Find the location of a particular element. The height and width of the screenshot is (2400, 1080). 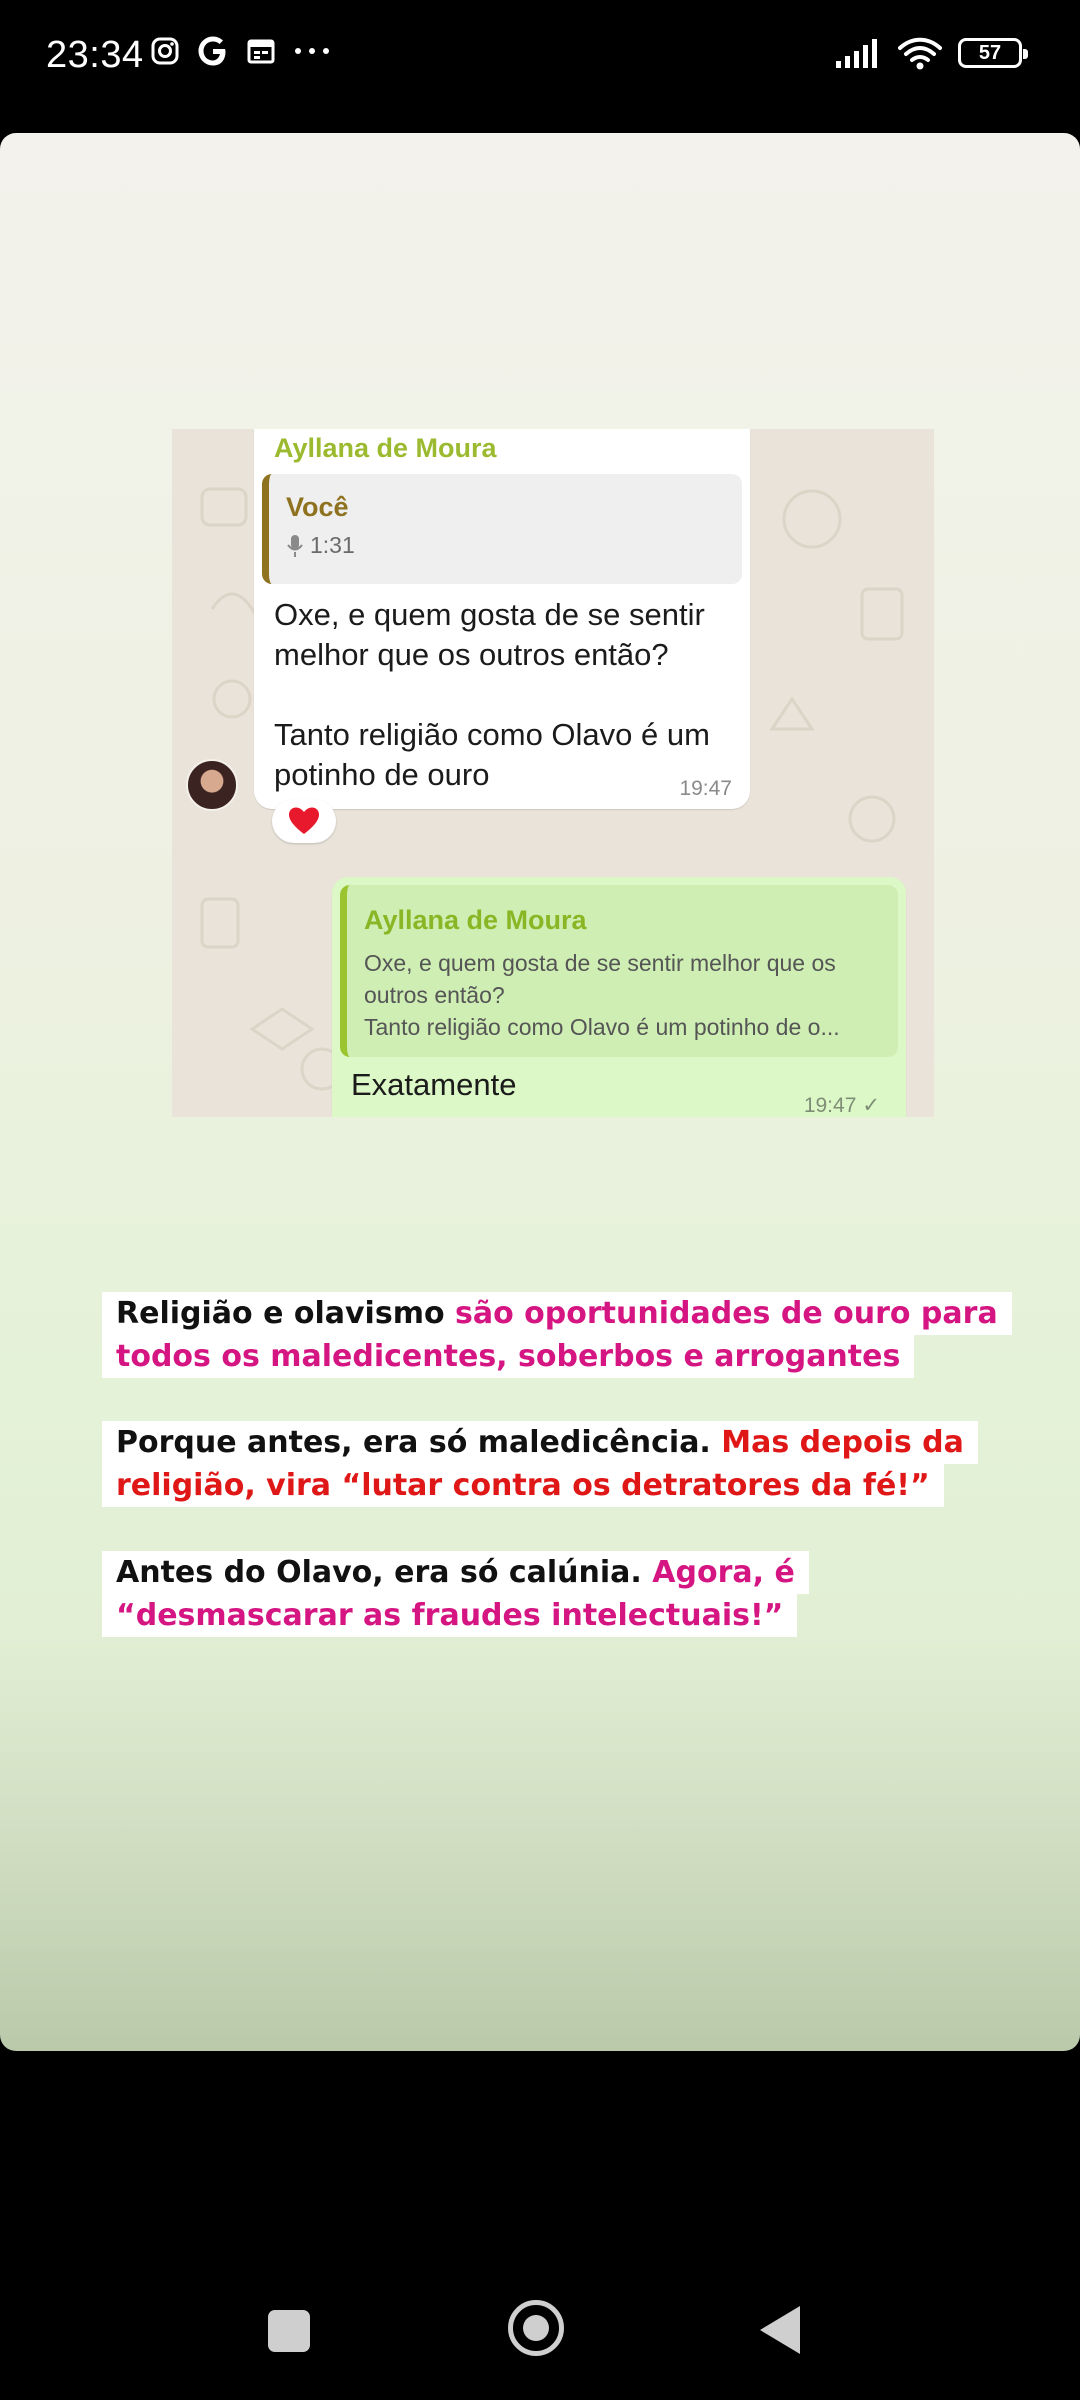

battery-icon: 57 is located at coordinates (993, 53).